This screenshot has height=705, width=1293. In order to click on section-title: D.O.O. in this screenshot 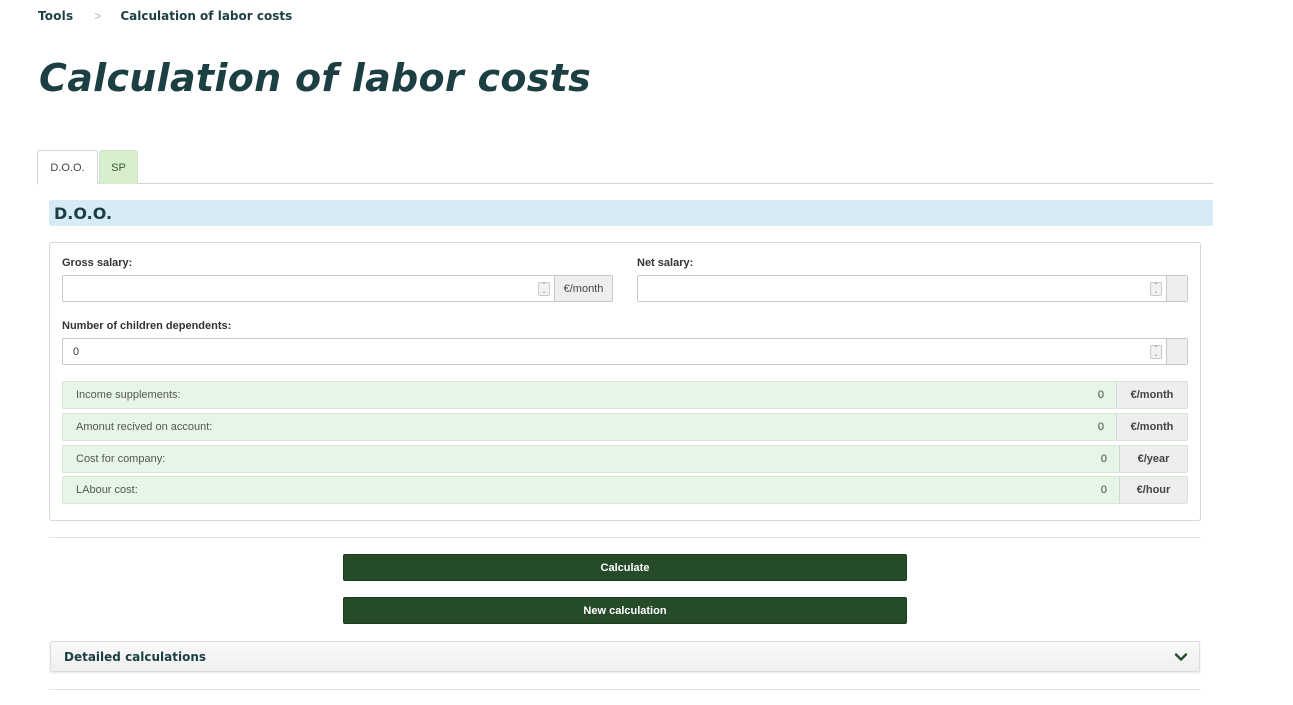, I will do `click(631, 213)`.